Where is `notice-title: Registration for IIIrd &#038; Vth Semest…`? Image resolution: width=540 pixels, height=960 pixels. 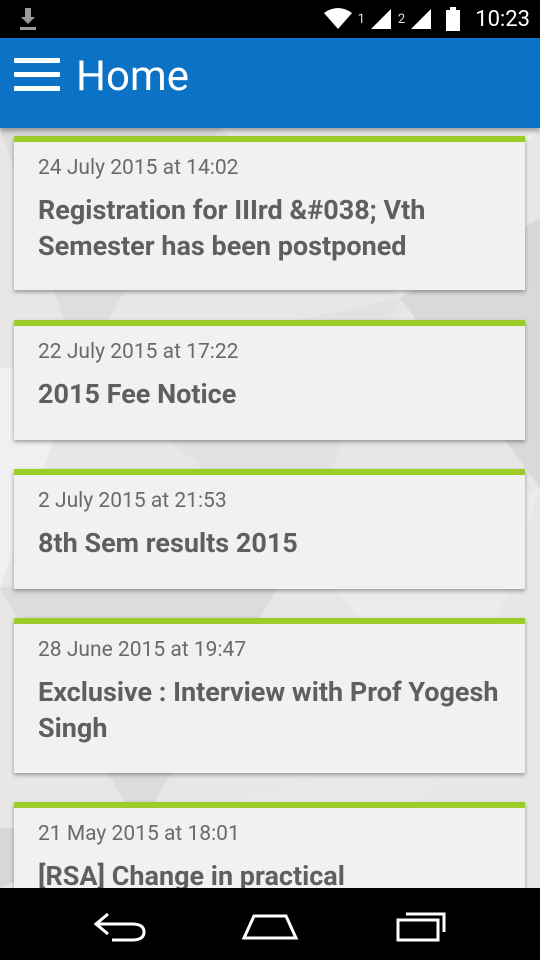
notice-title: Registration for IIIrd &#038; Vth Semest… is located at coordinates (232, 228).